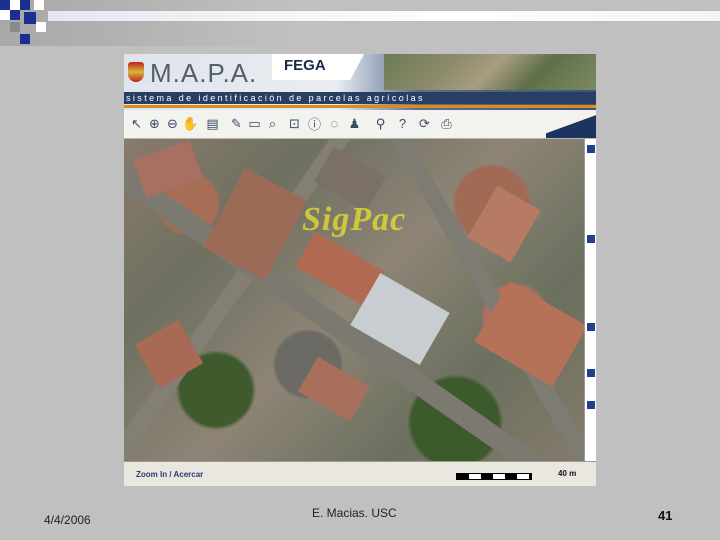 Image resolution: width=720 pixels, height=540 pixels. I want to click on pan-icon: ✋, so click(190, 123).